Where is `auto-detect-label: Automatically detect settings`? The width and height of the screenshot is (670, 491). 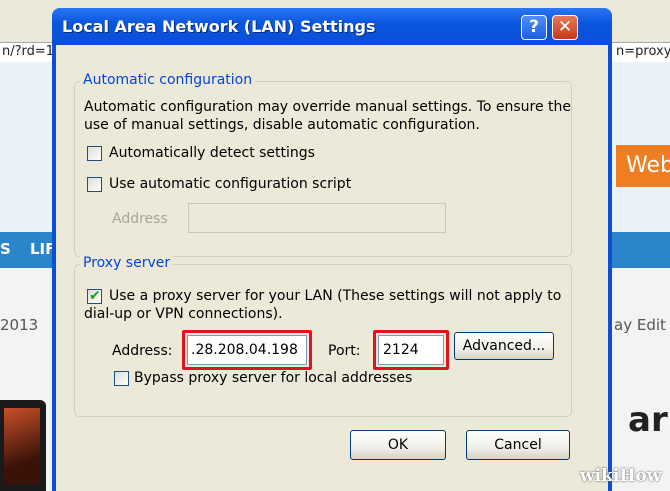
auto-detect-label: Automatically detect settings is located at coordinates (212, 153).